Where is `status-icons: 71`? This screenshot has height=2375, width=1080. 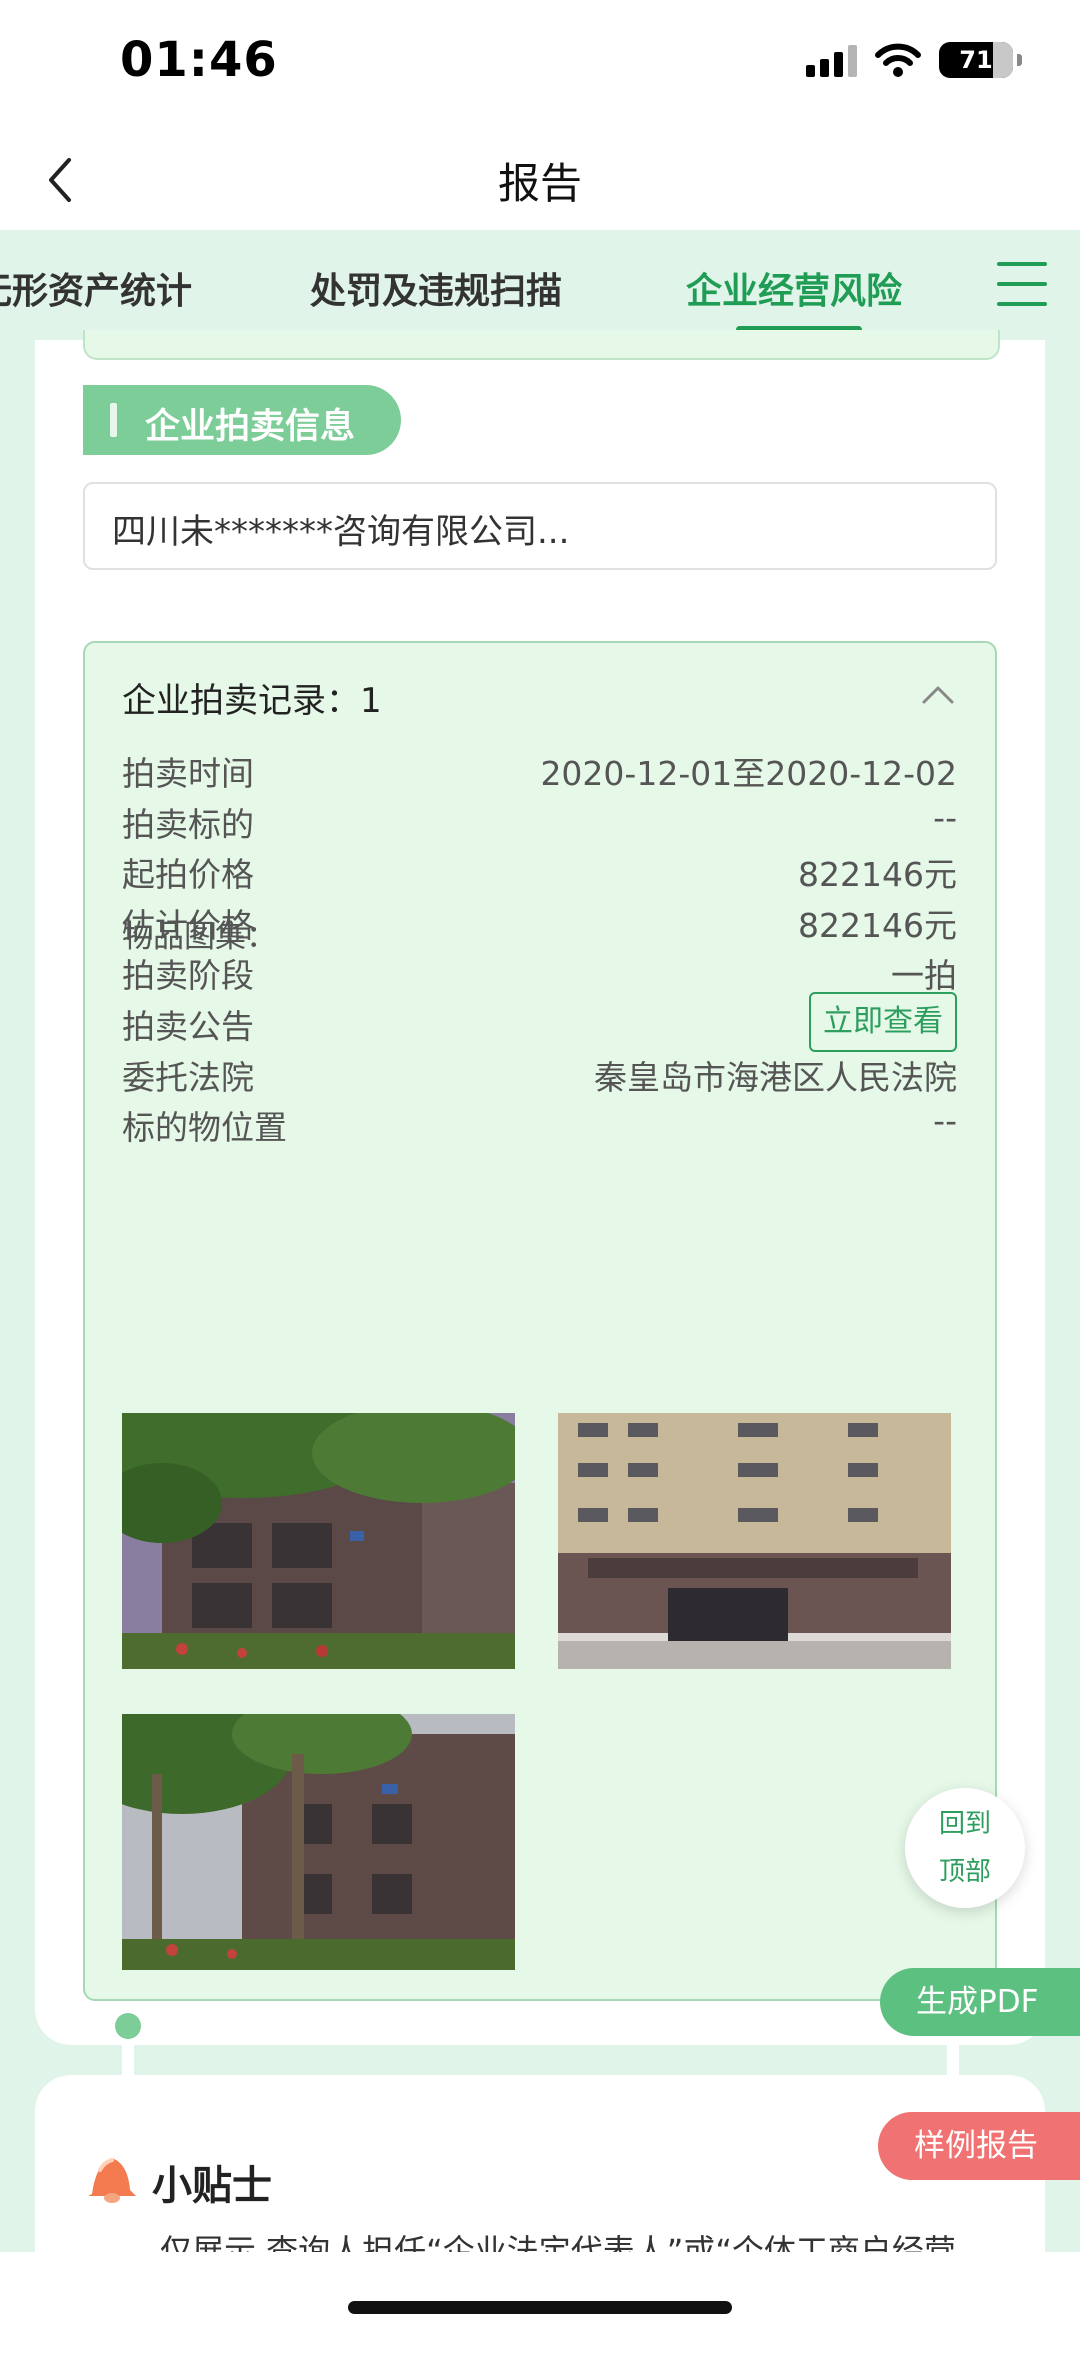
status-icons: 71 is located at coordinates (914, 60).